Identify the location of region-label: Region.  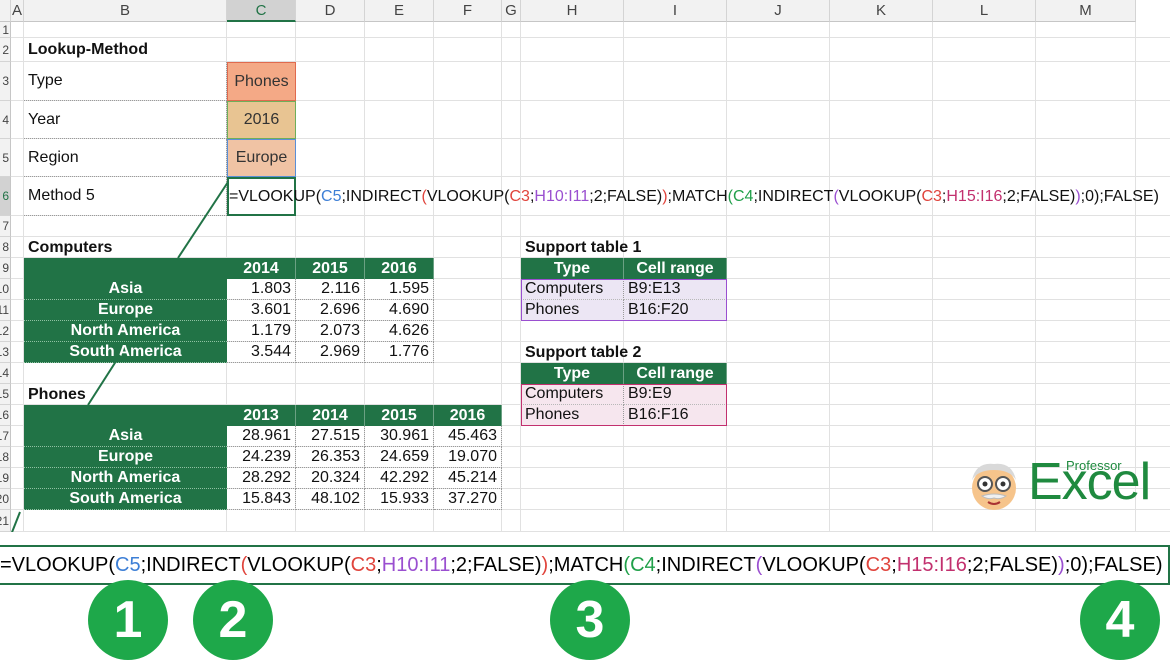
(125, 158).